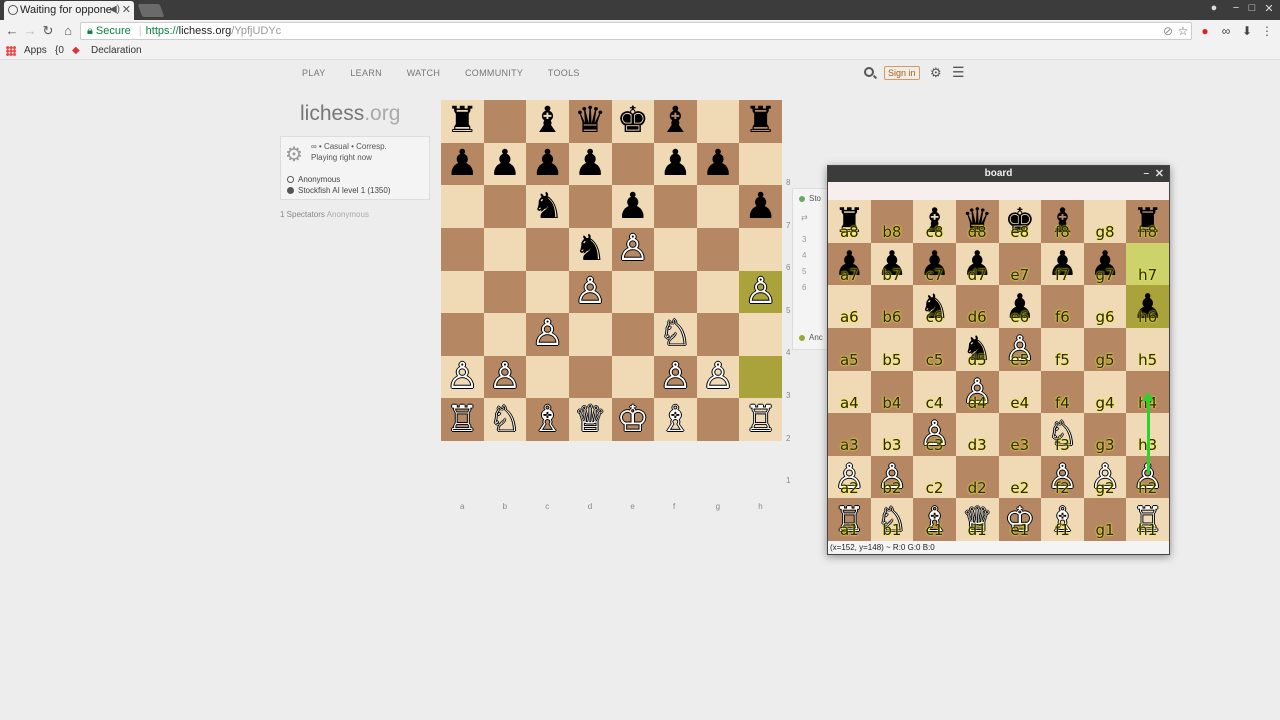 The width and height of the screenshot is (1280, 720). Describe the element at coordinates (68, 30) in the screenshot. I see `home-icon: ⌂` at that location.